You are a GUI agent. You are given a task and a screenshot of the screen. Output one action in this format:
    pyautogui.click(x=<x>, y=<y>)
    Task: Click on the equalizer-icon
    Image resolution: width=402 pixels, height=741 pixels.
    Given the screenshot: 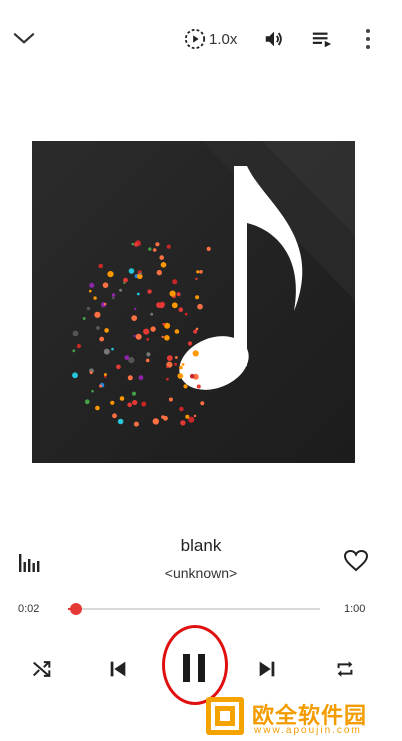 What is the action you would take?
    pyautogui.click(x=29, y=563)
    